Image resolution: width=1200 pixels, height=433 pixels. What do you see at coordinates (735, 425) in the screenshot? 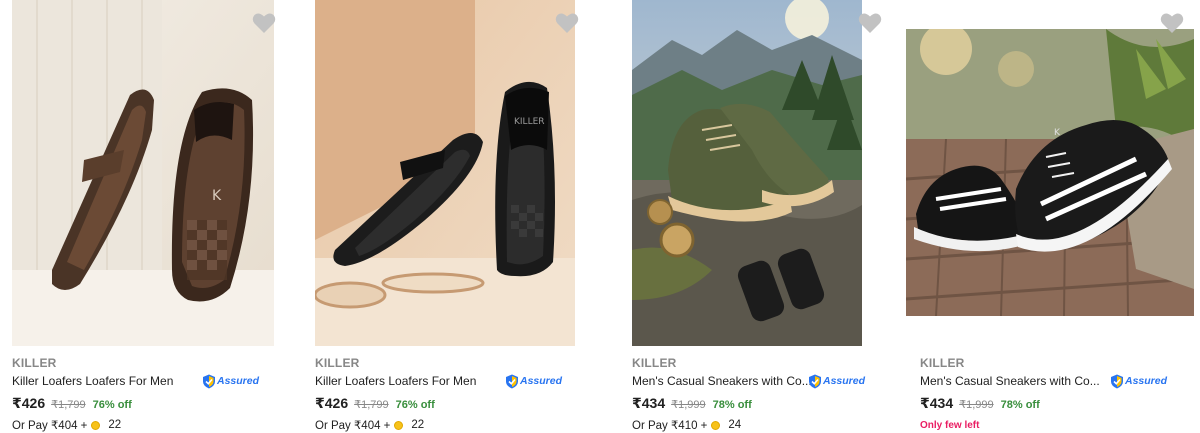
I see `coin-count: 24` at bounding box center [735, 425].